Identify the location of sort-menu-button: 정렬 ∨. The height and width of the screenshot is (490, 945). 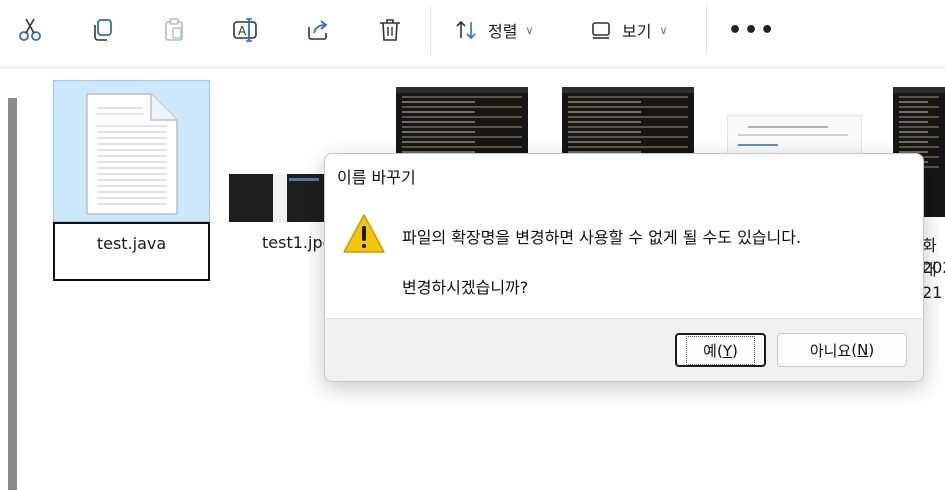
(494, 30).